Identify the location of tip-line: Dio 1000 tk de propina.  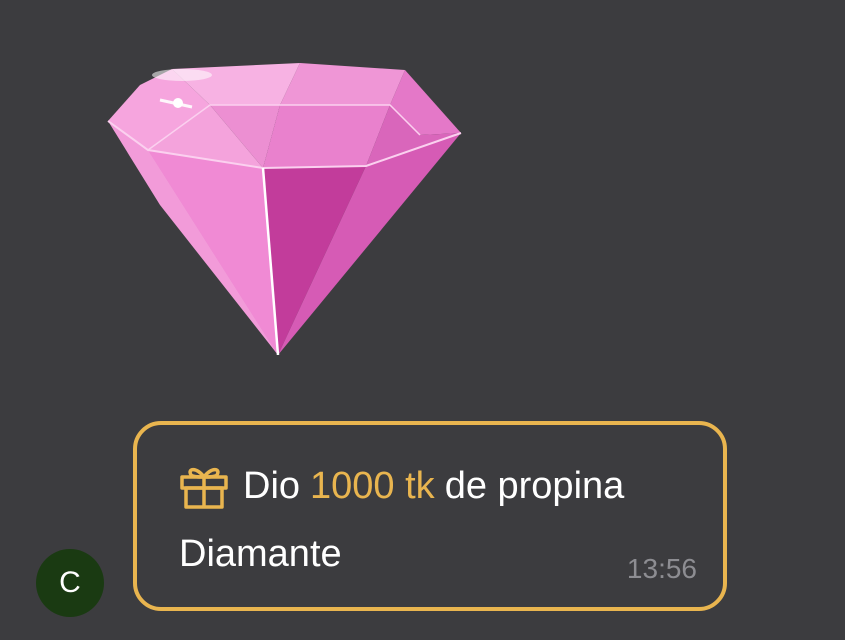
(401, 486).